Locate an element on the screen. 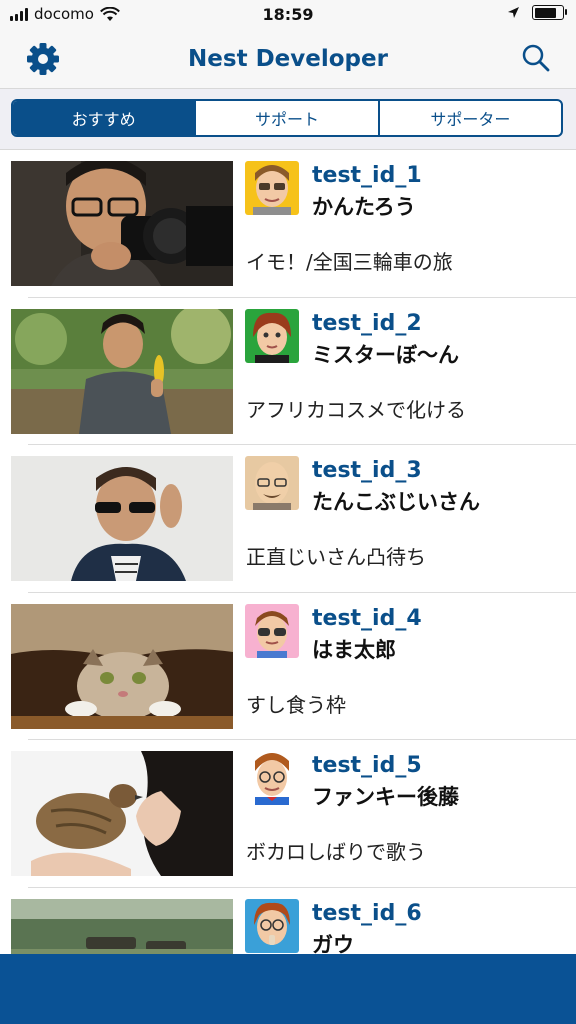 The width and height of the screenshot is (576, 1024). tab-support: サポート is located at coordinates (285, 118).